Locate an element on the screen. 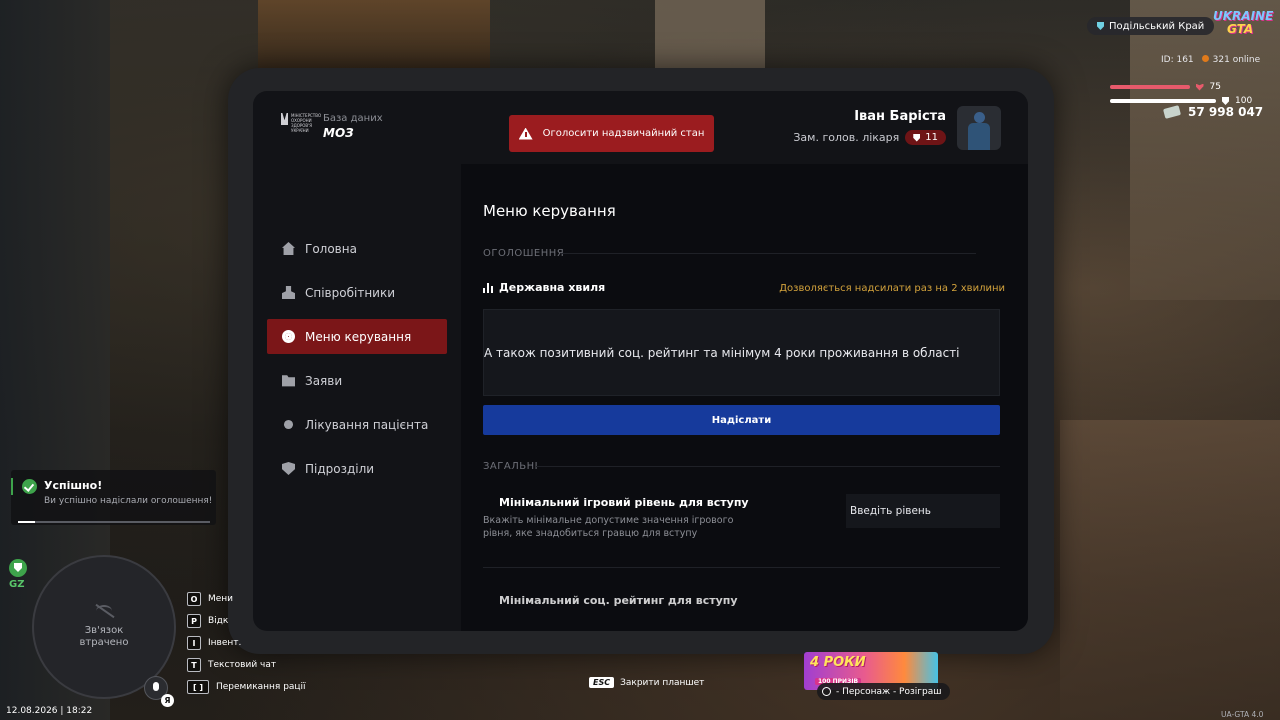  user-name: Іван Баріста is located at coordinates (900, 116).